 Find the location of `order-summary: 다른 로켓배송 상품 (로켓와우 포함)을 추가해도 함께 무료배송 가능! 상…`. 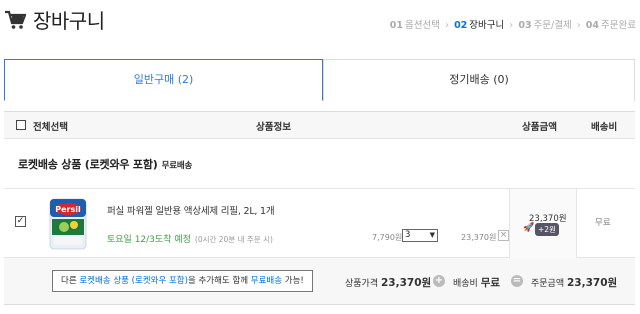

order-summary: 다른 로켓배송 상품 (로켓와우 포함)을 추가해도 함께 무료배송 가능! 상… is located at coordinates (319, 281).